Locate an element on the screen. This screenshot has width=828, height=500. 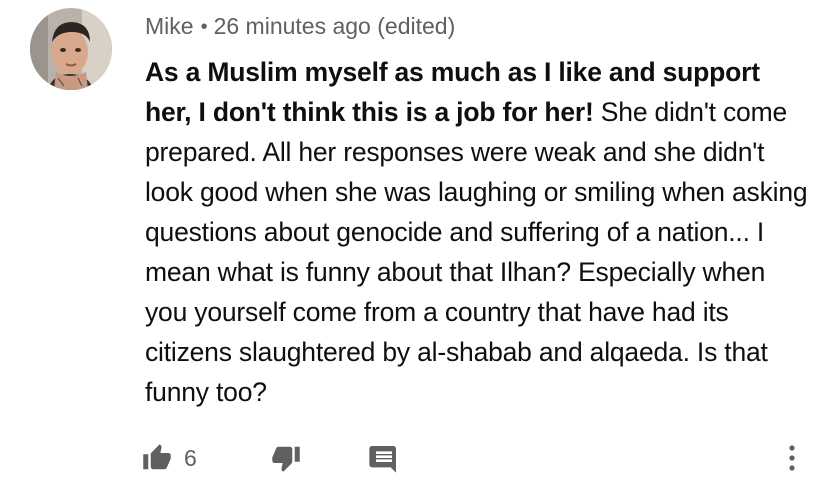
avatar-image is located at coordinates (71, 49).